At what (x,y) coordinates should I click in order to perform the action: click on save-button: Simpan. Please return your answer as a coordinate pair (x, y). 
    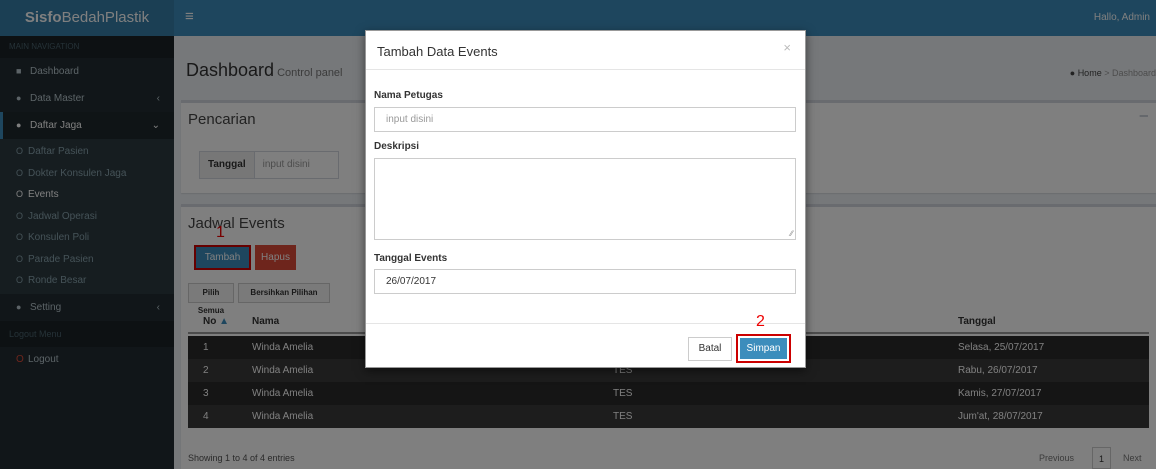
    Looking at the image, I should click on (763, 348).